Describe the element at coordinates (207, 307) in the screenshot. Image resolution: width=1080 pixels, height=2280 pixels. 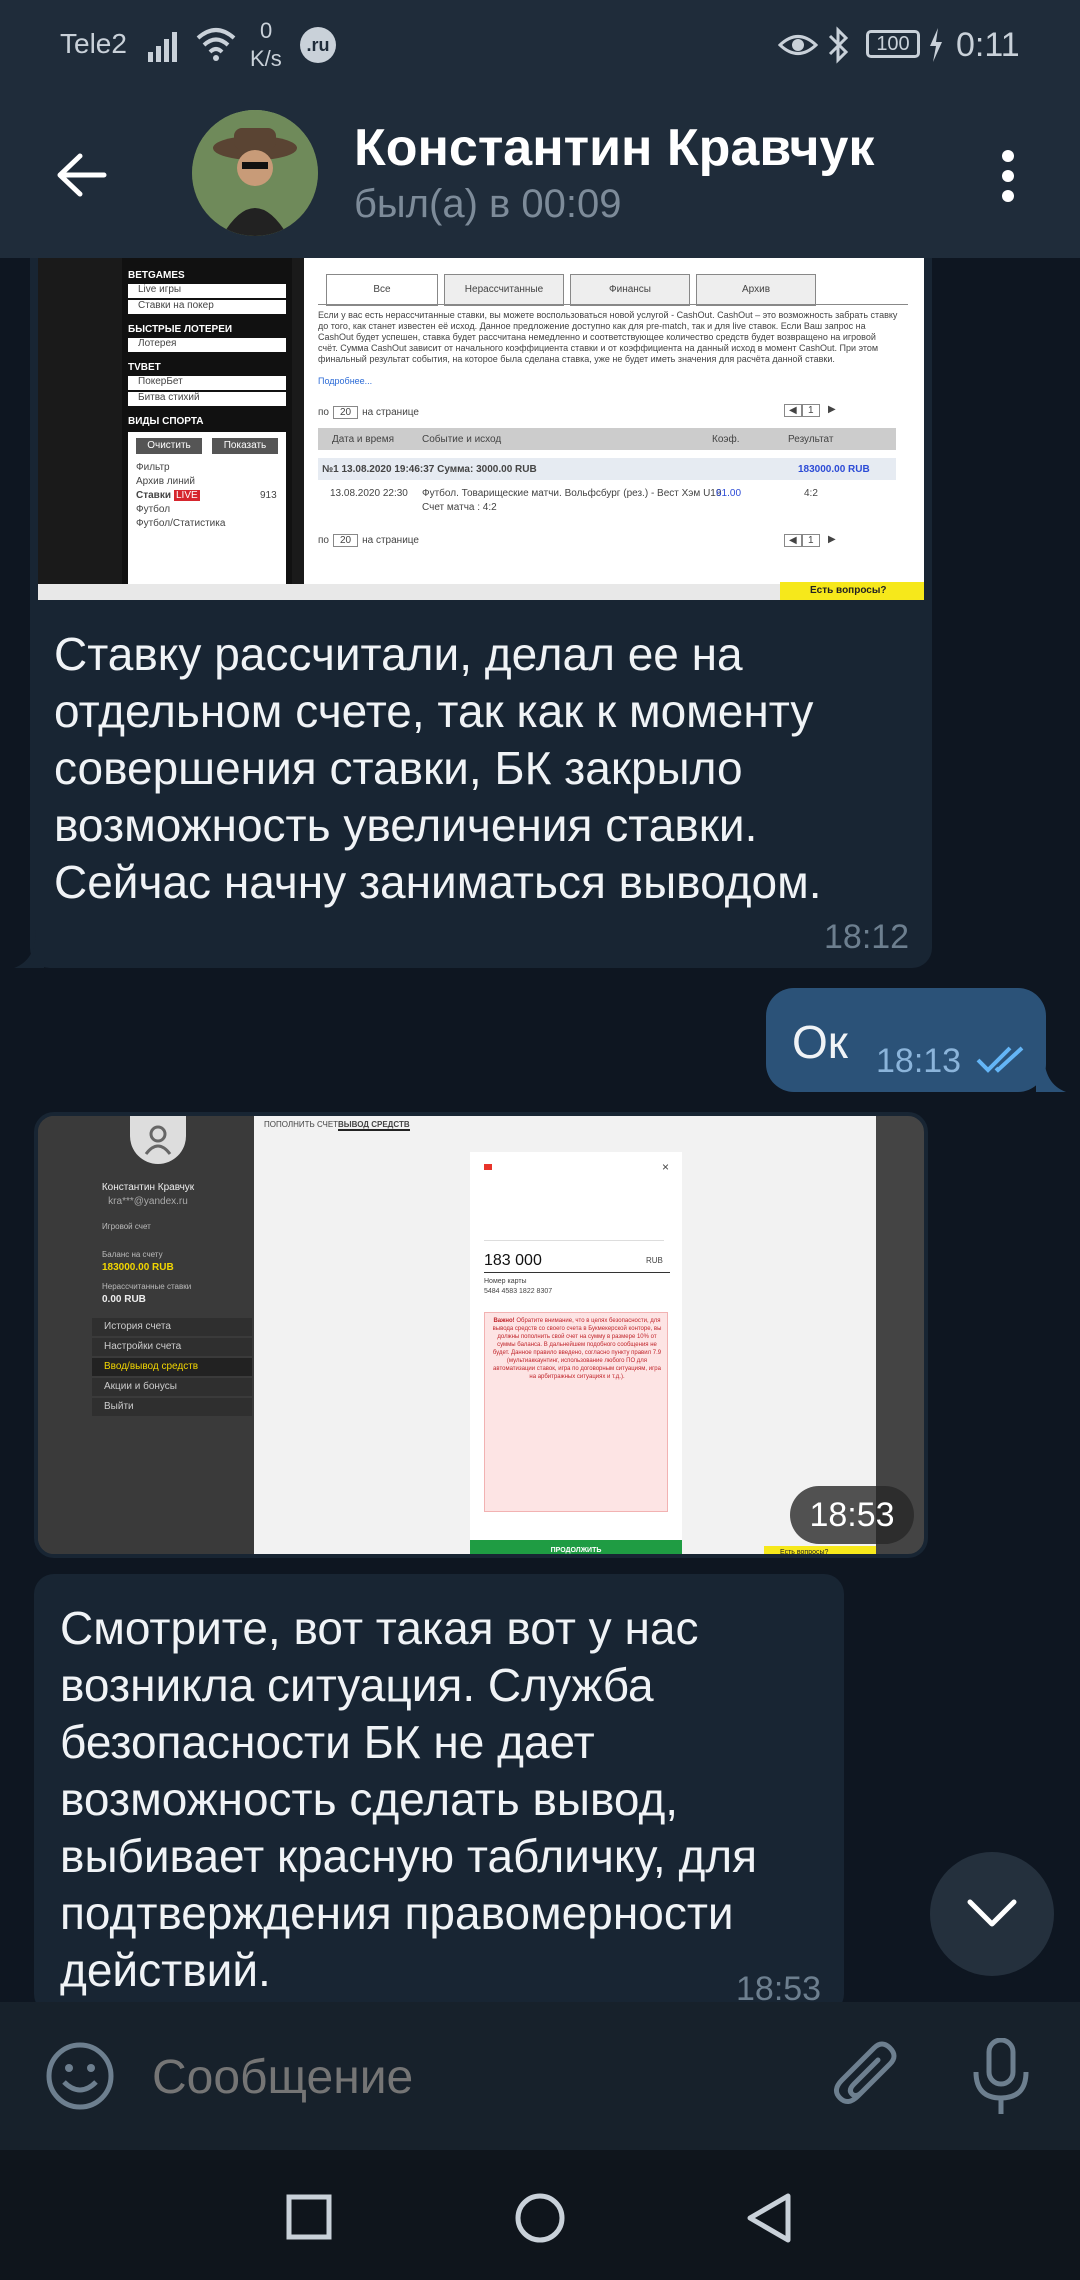
I see `sidebar-item: Ставки на покер` at that location.